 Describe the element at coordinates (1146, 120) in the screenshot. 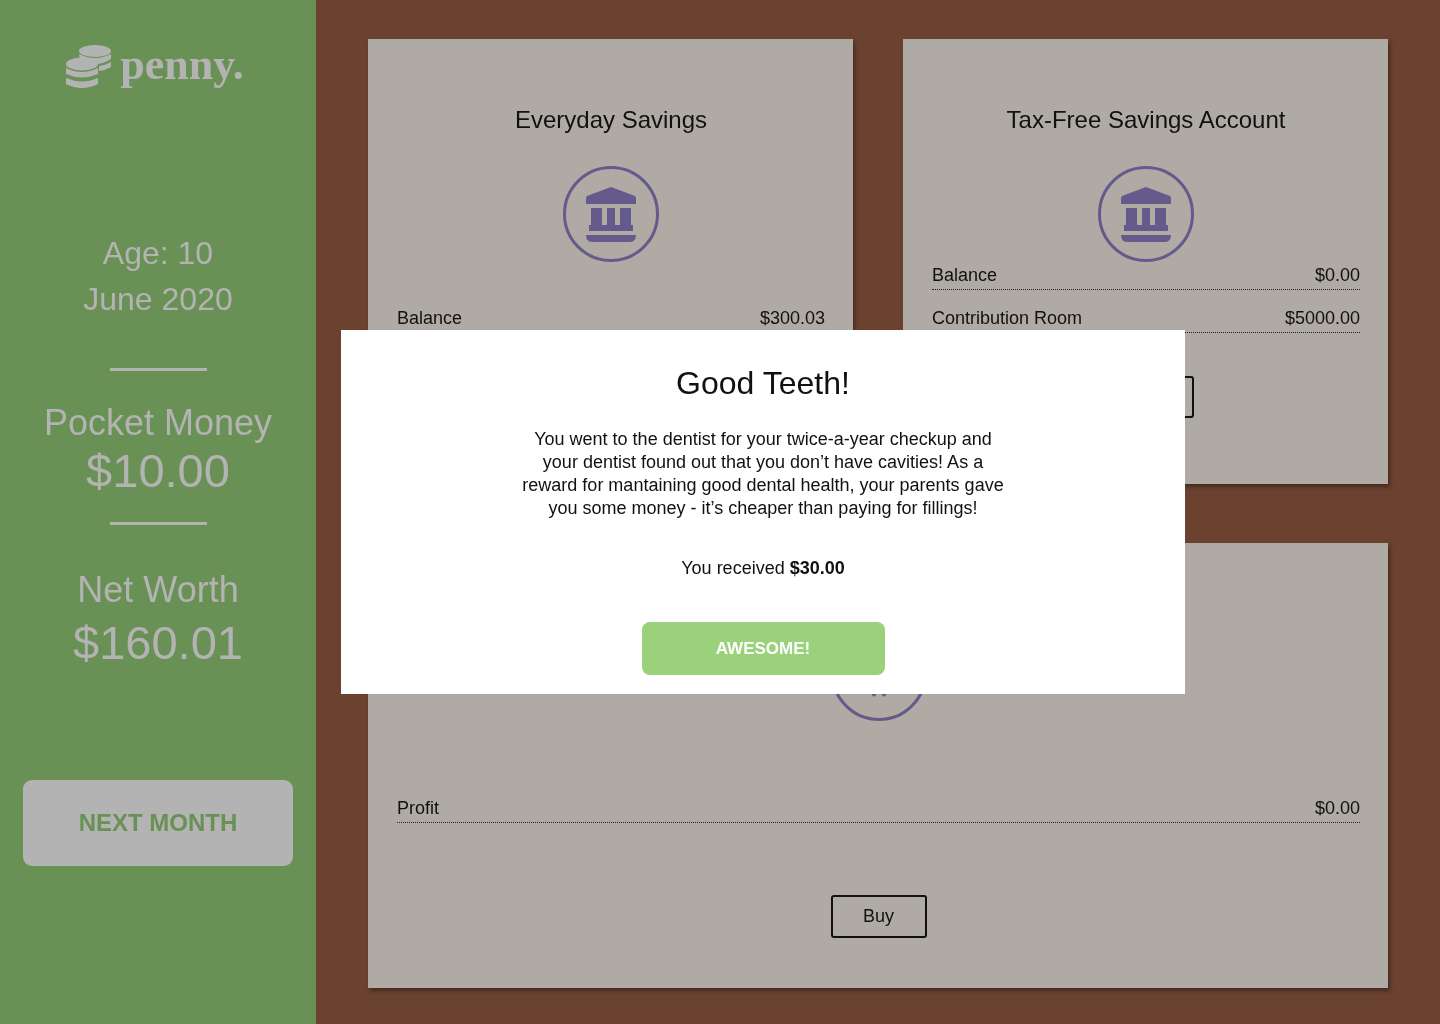

I see `card-title: Tax-Free Savings Account` at that location.